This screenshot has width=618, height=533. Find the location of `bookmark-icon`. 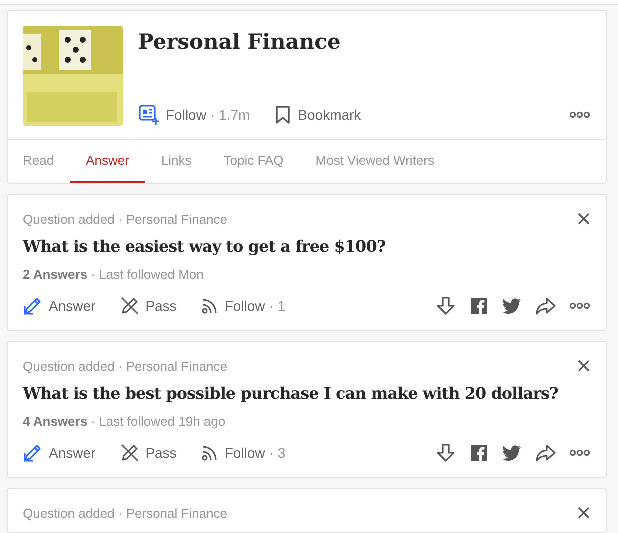

bookmark-icon is located at coordinates (283, 115).